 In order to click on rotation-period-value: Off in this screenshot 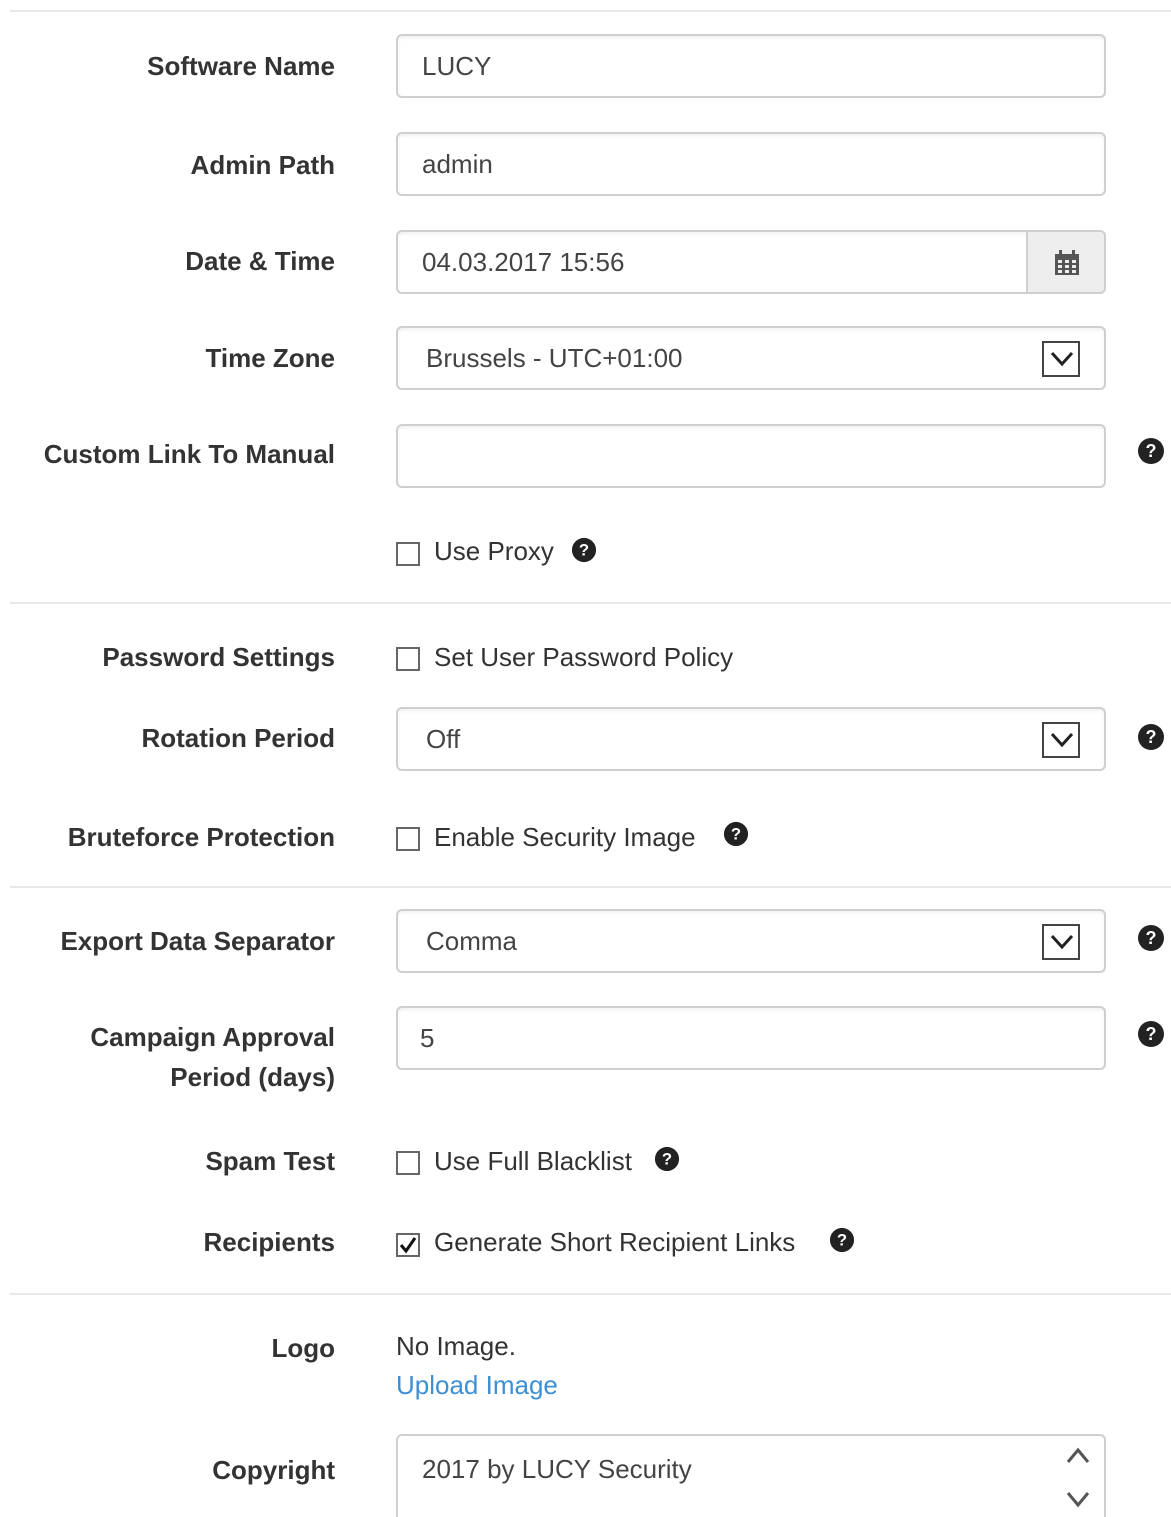, I will do `click(443, 739)`.